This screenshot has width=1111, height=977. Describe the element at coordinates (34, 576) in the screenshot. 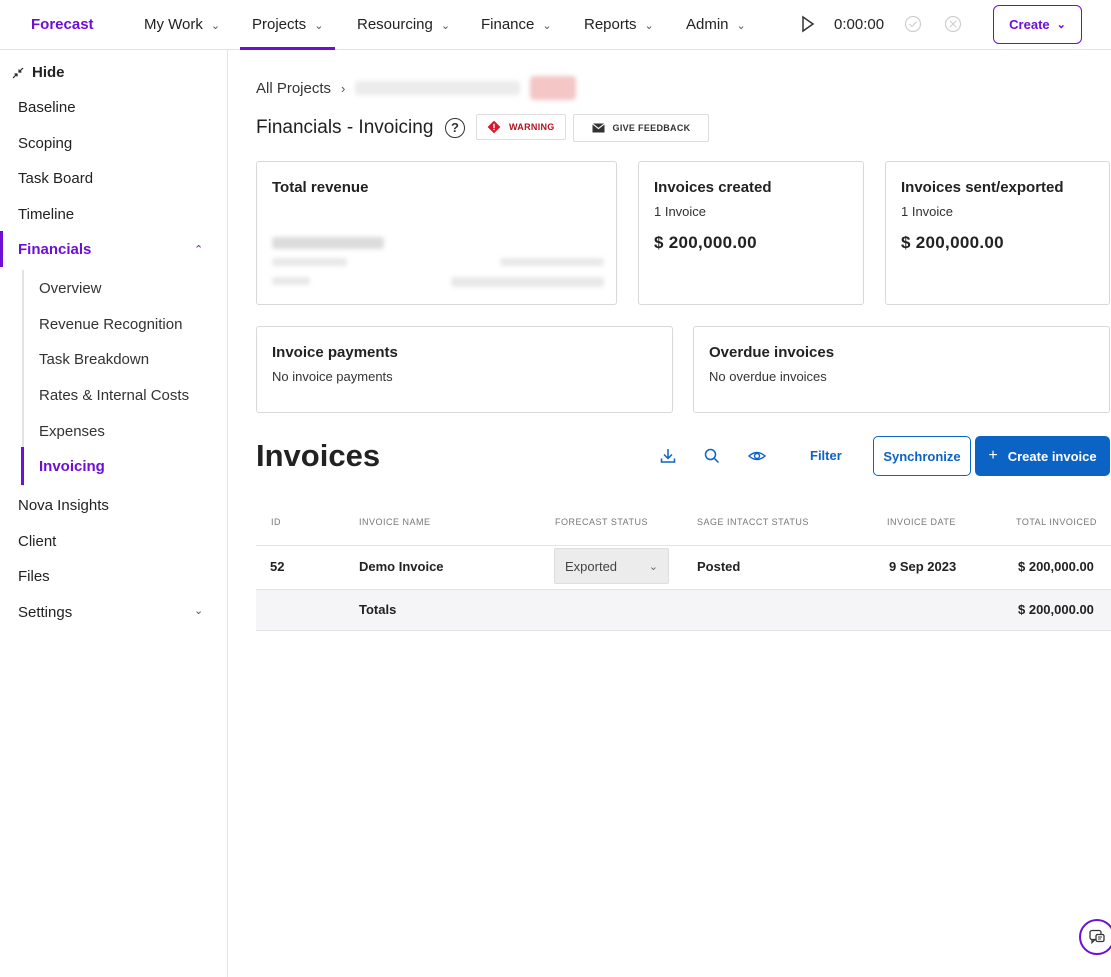

I see `sidebar-item-files: Files` at that location.